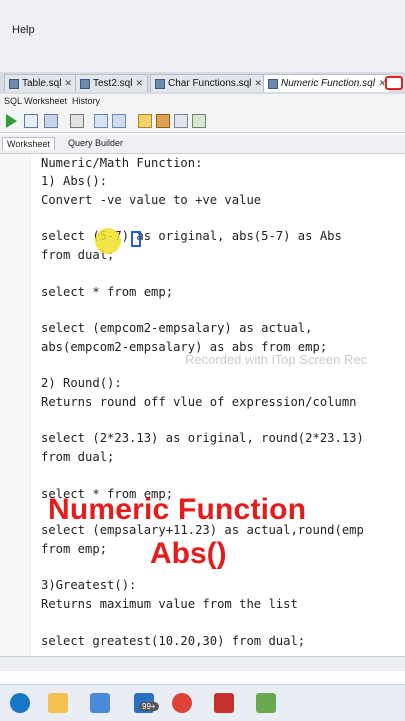 This screenshot has height=721, width=405. What do you see at coordinates (202, 663) in the screenshot?
I see `editor-status-bar` at bounding box center [202, 663].